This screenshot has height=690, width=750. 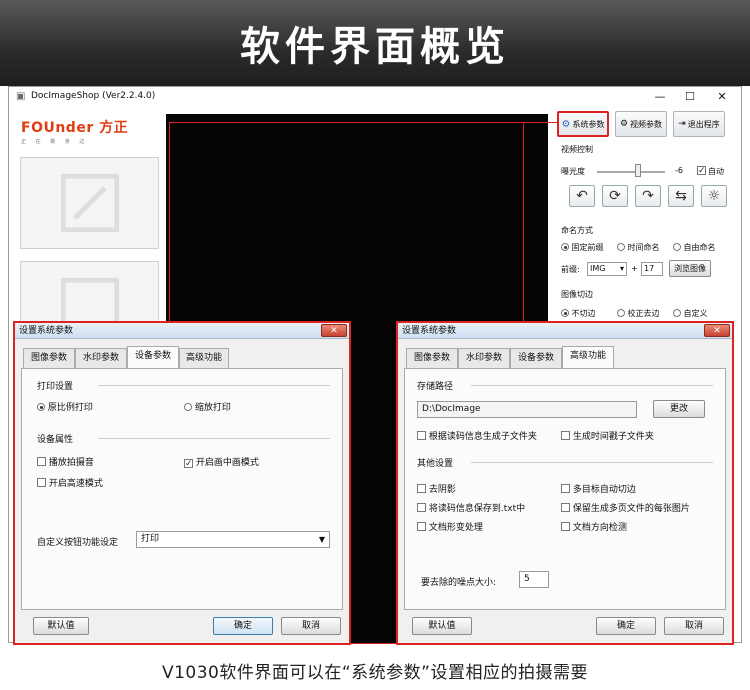 What do you see at coordinates (221, 462) in the screenshot?
I see `pip-mode-checkbox: ✓ 开启画中画模式` at bounding box center [221, 462].